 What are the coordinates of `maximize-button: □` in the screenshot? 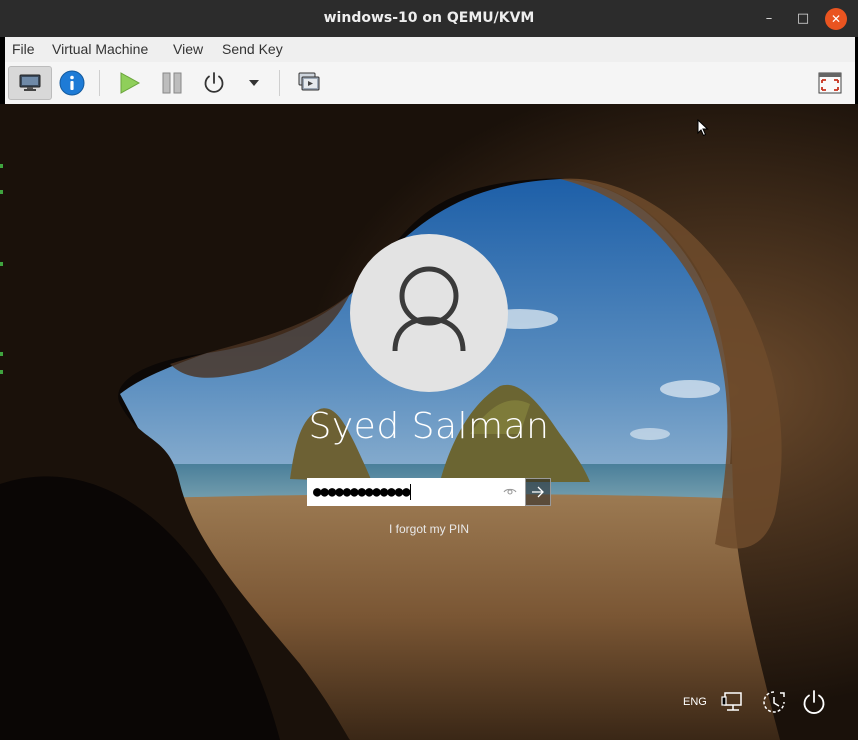 It's located at (803, 19).